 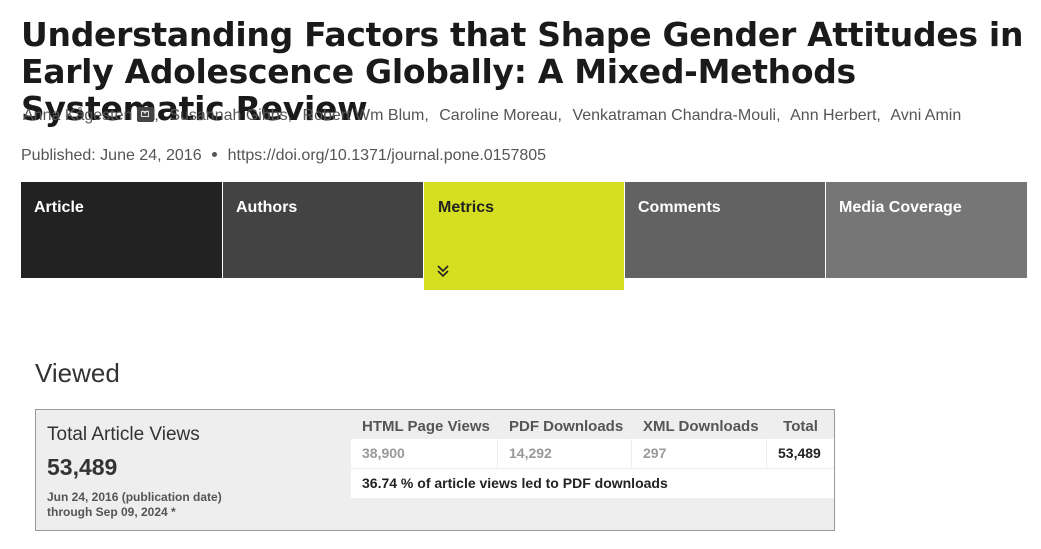 What do you see at coordinates (443, 271) in the screenshot?
I see `double-chevron-down-icon` at bounding box center [443, 271].